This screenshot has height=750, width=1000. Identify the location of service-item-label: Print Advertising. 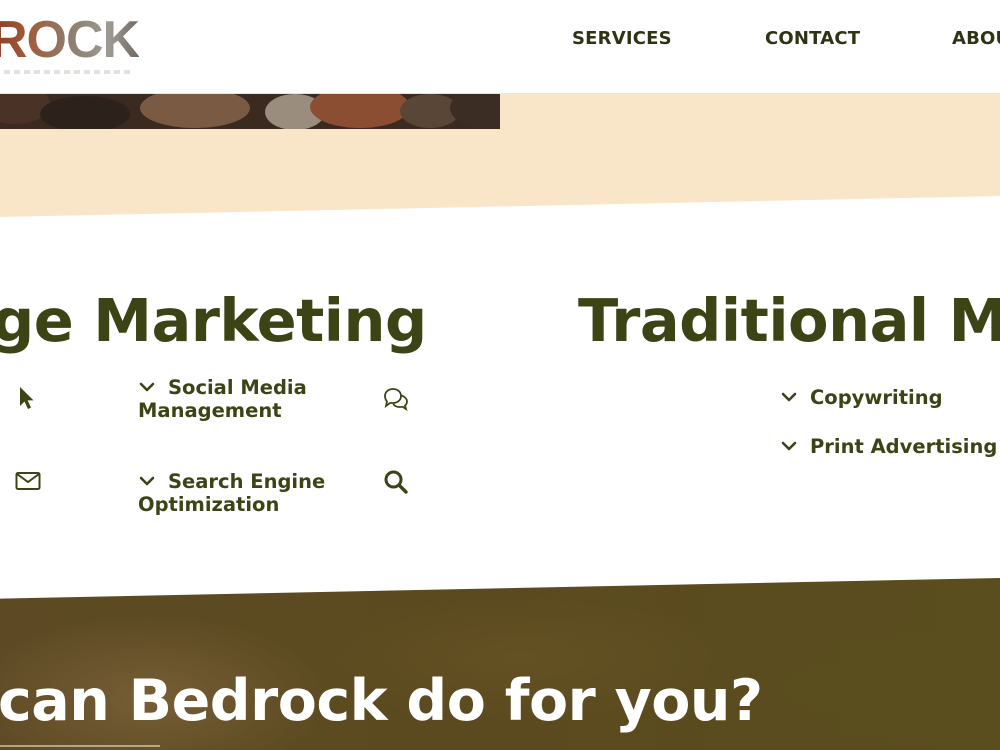
(904, 446).